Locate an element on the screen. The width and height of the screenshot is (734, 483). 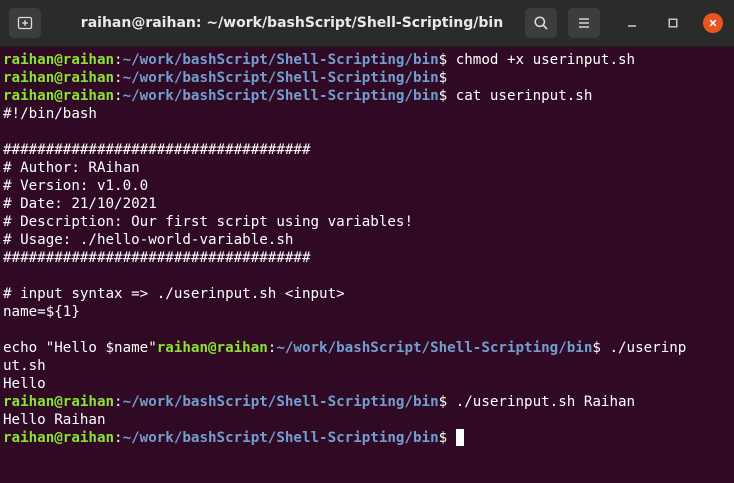
terminal-line: # Version: v1.0.0 is located at coordinates (368, 186).